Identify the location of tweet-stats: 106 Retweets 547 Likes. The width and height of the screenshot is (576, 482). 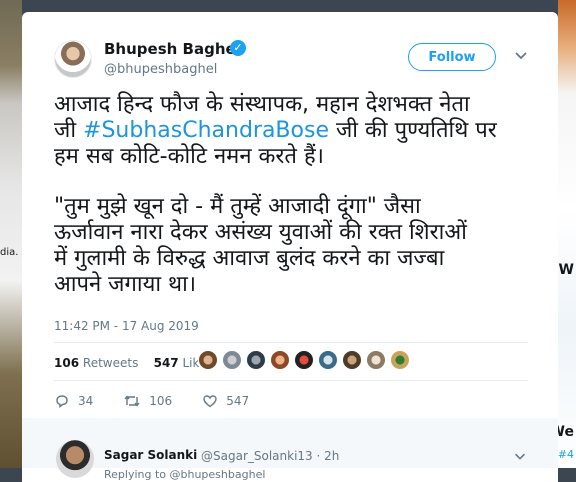
(133, 363).